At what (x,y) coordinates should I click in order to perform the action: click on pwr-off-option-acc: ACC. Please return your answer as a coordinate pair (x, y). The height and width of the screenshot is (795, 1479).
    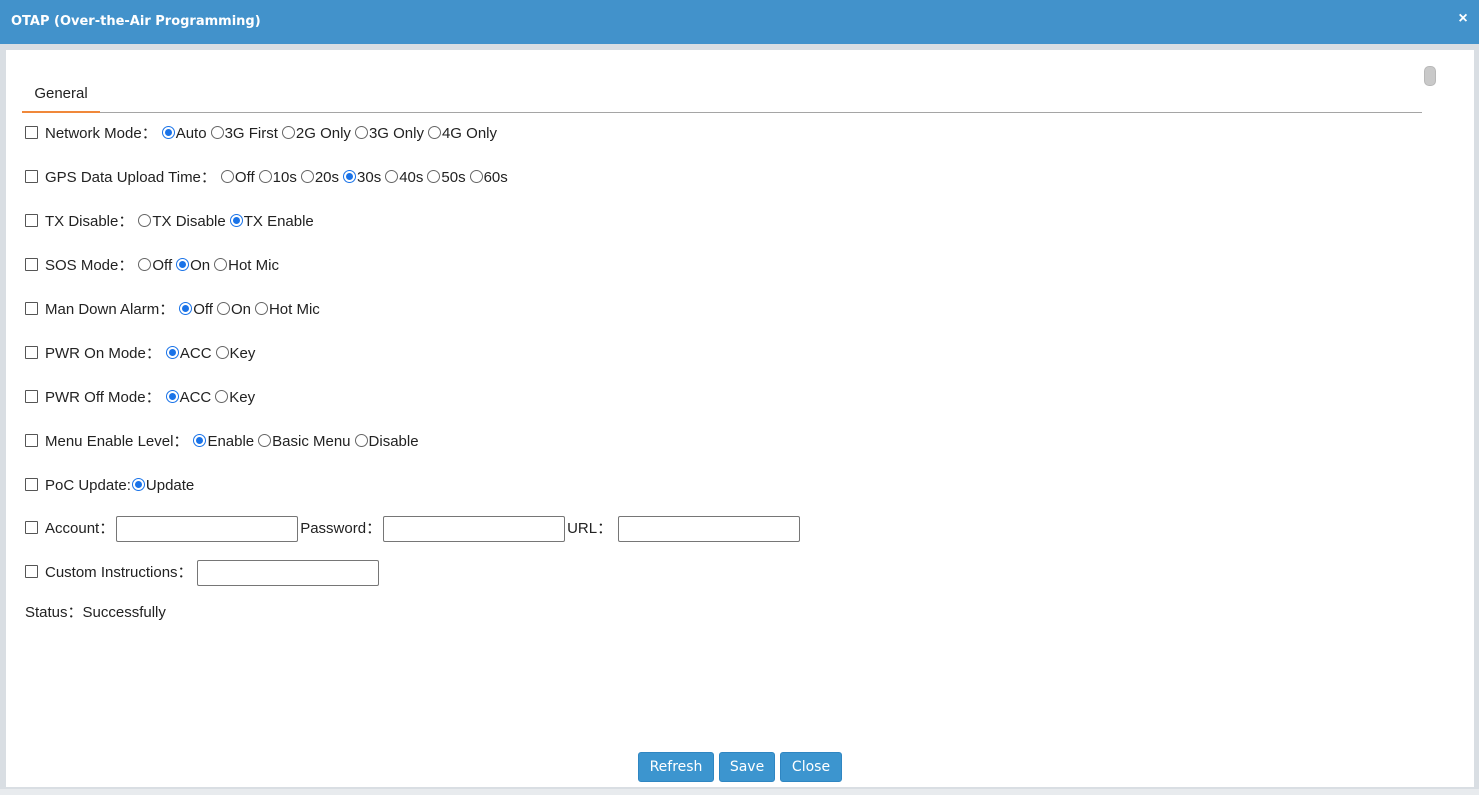
    Looking at the image, I should click on (195, 397).